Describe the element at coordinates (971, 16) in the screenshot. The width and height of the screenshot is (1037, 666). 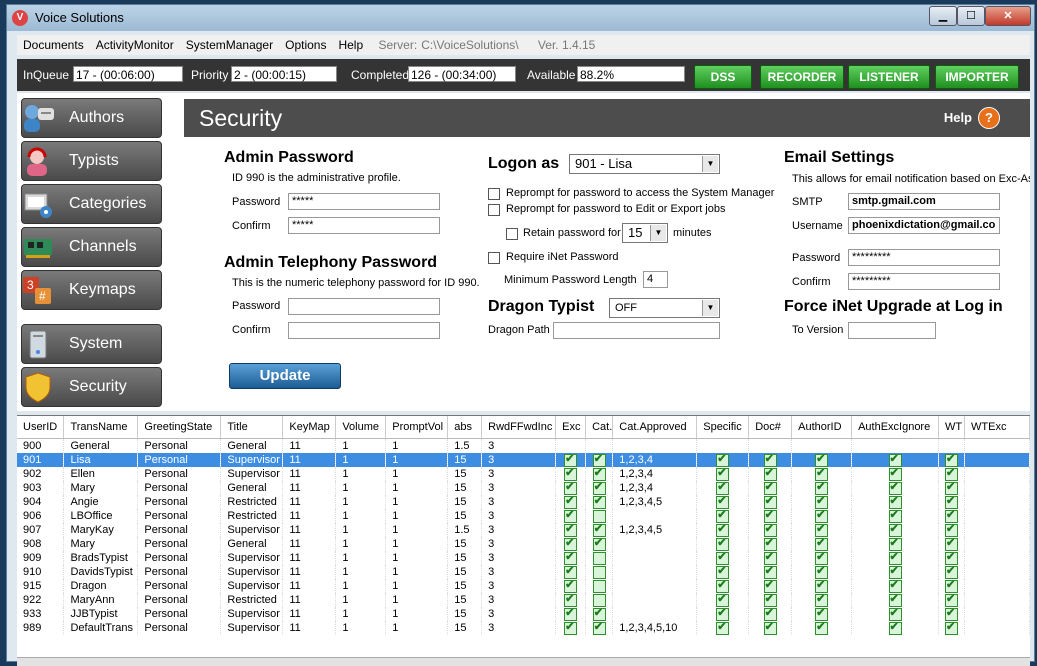
I see `maximize-button: ☐` at that location.